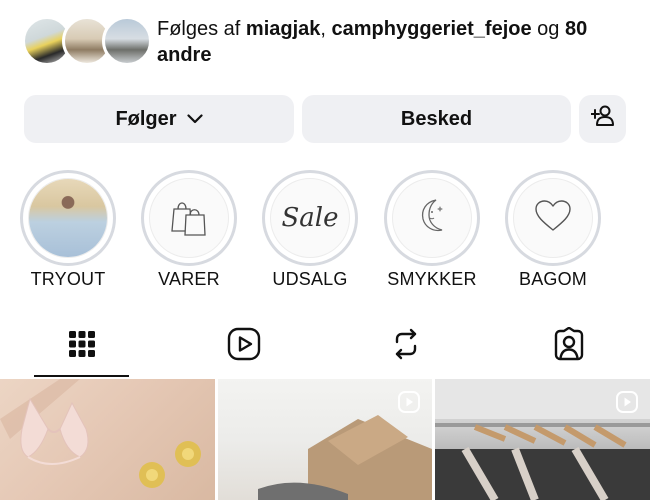 Image resolution: width=650 pixels, height=500 pixels. Describe the element at coordinates (81, 376) in the screenshot. I see `active-tab-indicator` at that location.